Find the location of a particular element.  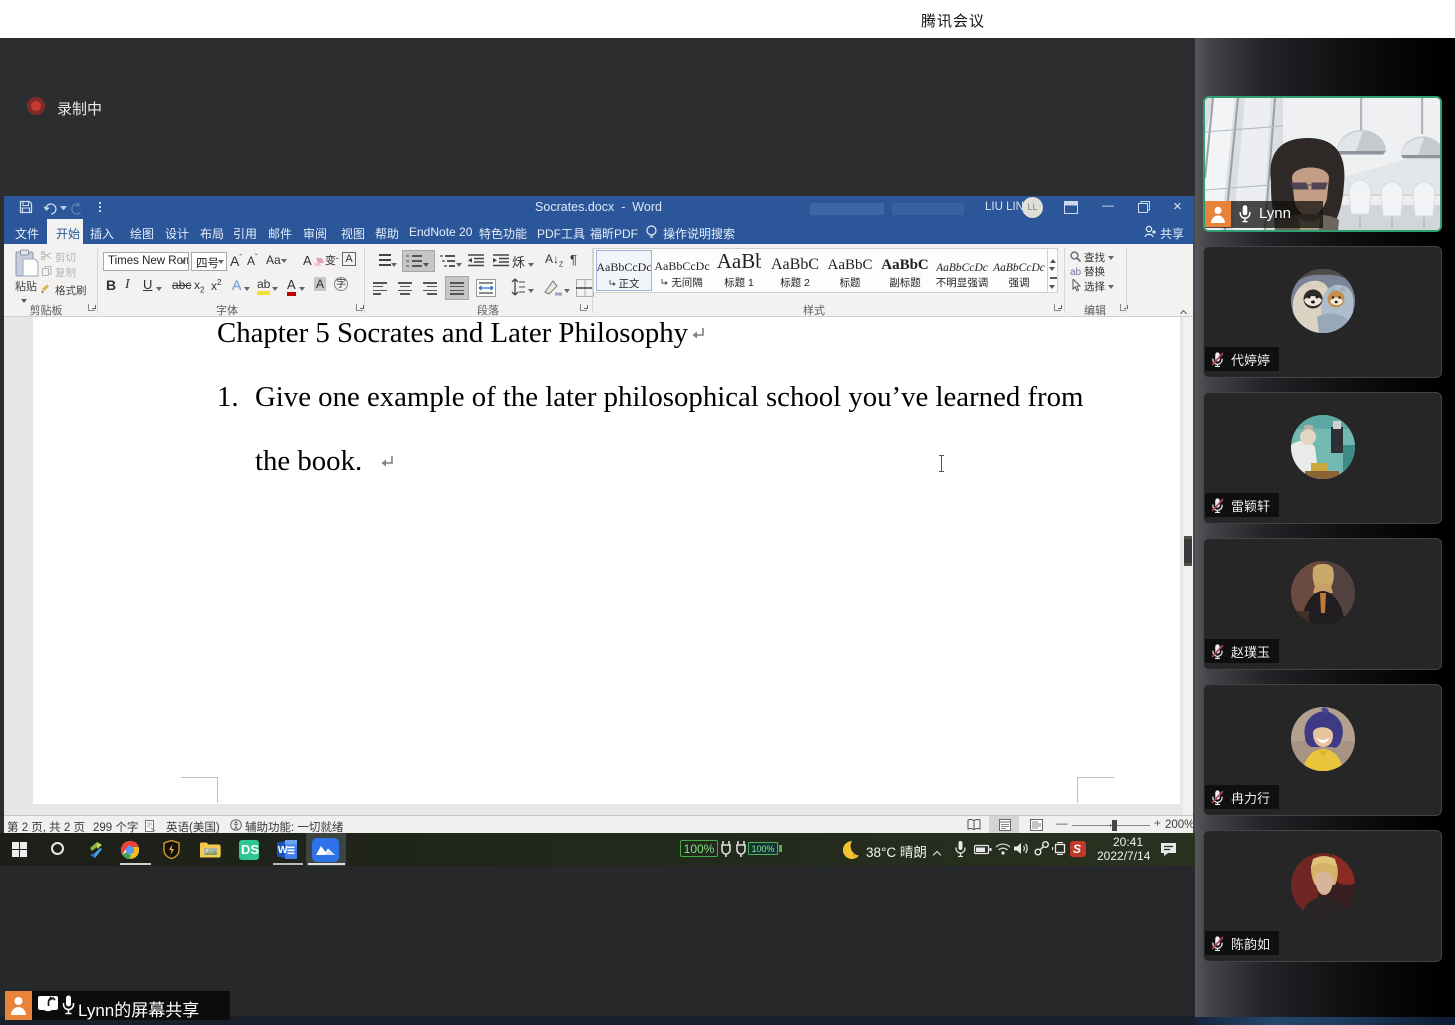

svg-text: W is located at coordinates (283, 850).